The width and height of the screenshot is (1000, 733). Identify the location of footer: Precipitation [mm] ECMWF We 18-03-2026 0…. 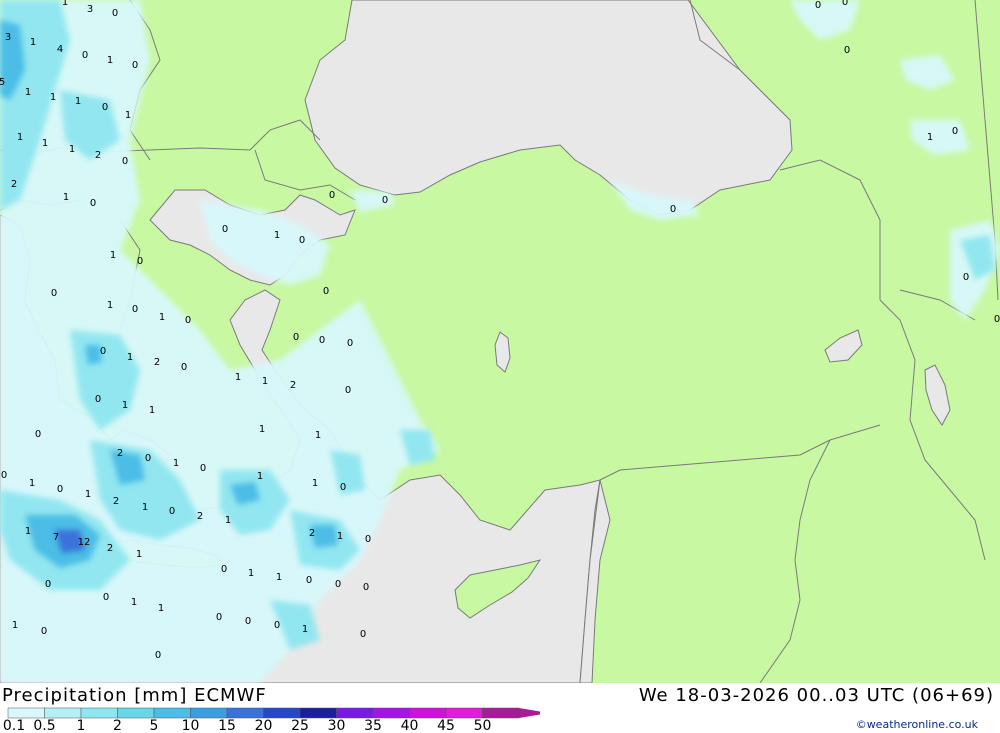
(500, 708).